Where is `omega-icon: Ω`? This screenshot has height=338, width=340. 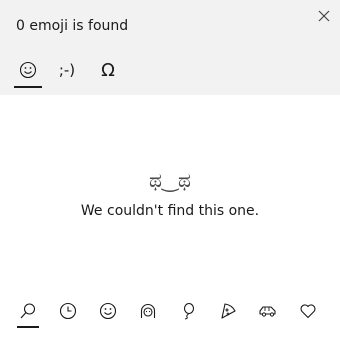 omega-icon: Ω is located at coordinates (108, 70).